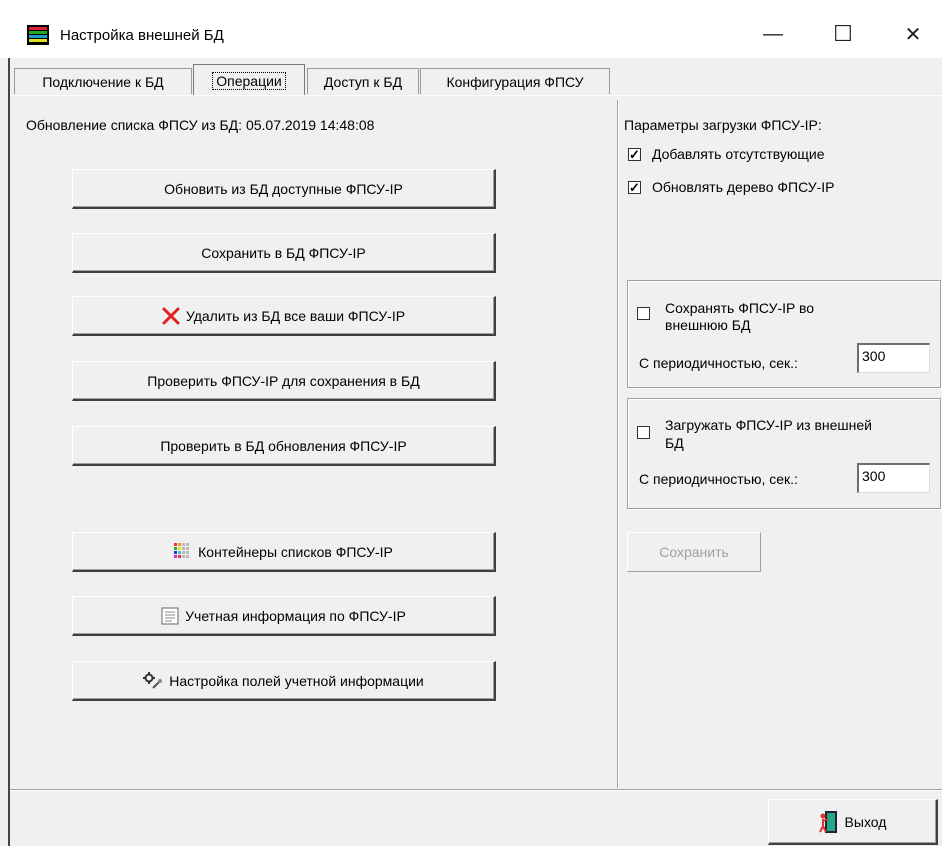 This screenshot has height=846, width=942. Describe the element at coordinates (643, 432) in the screenshot. I see `load-external-checkbox` at that location.